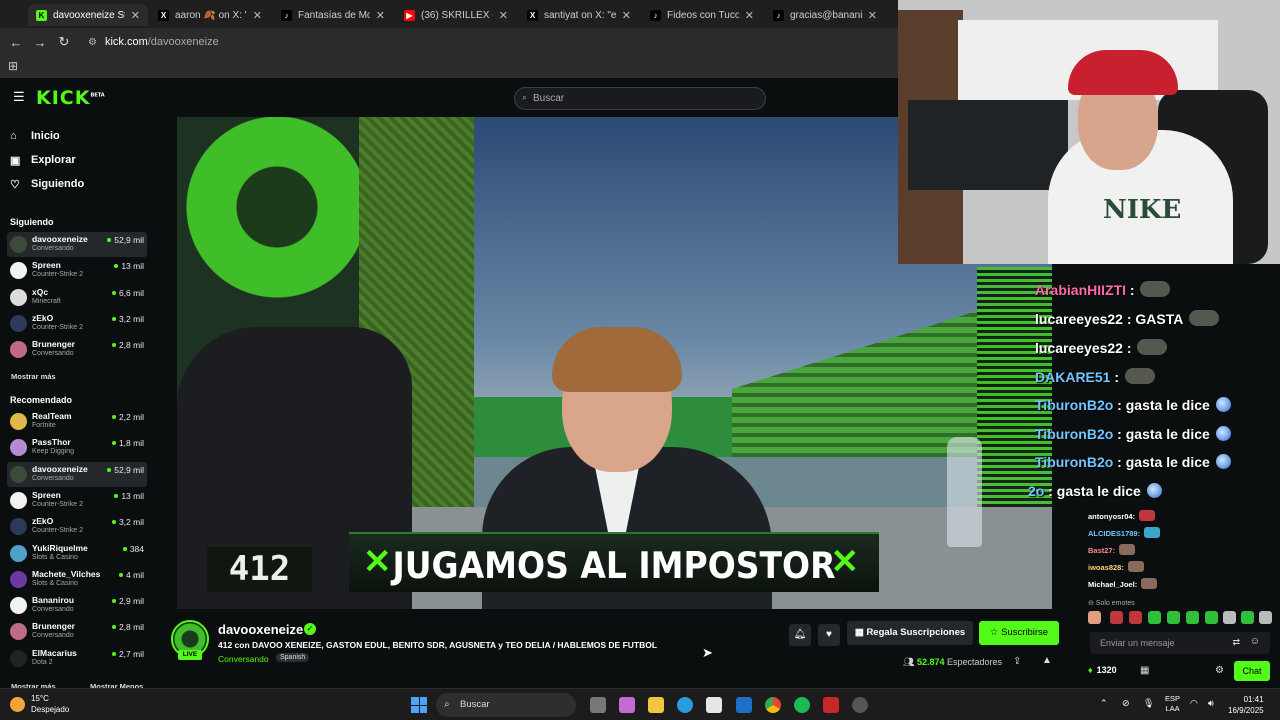 The image size is (1280, 720). Describe the element at coordinates (825, 15) in the screenshot. I see `browser-tab: ♪ gracias@bananirou ✕` at that location.